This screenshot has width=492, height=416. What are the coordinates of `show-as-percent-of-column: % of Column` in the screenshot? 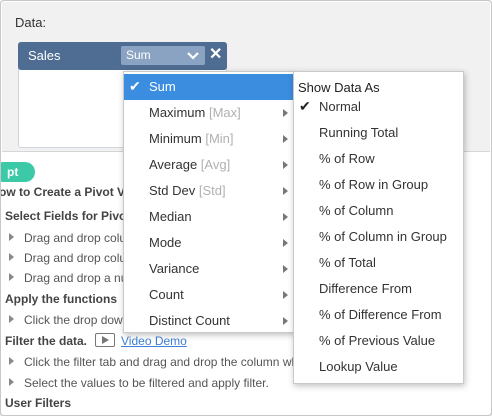 It's located at (378, 211).